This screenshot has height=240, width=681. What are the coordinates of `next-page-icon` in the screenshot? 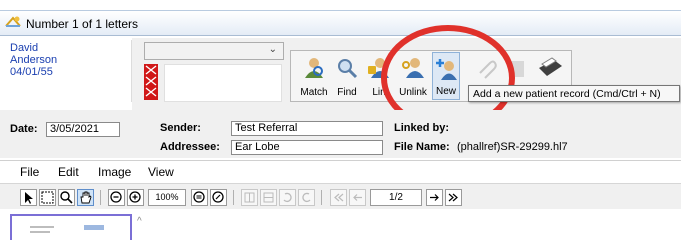 It's located at (434, 197).